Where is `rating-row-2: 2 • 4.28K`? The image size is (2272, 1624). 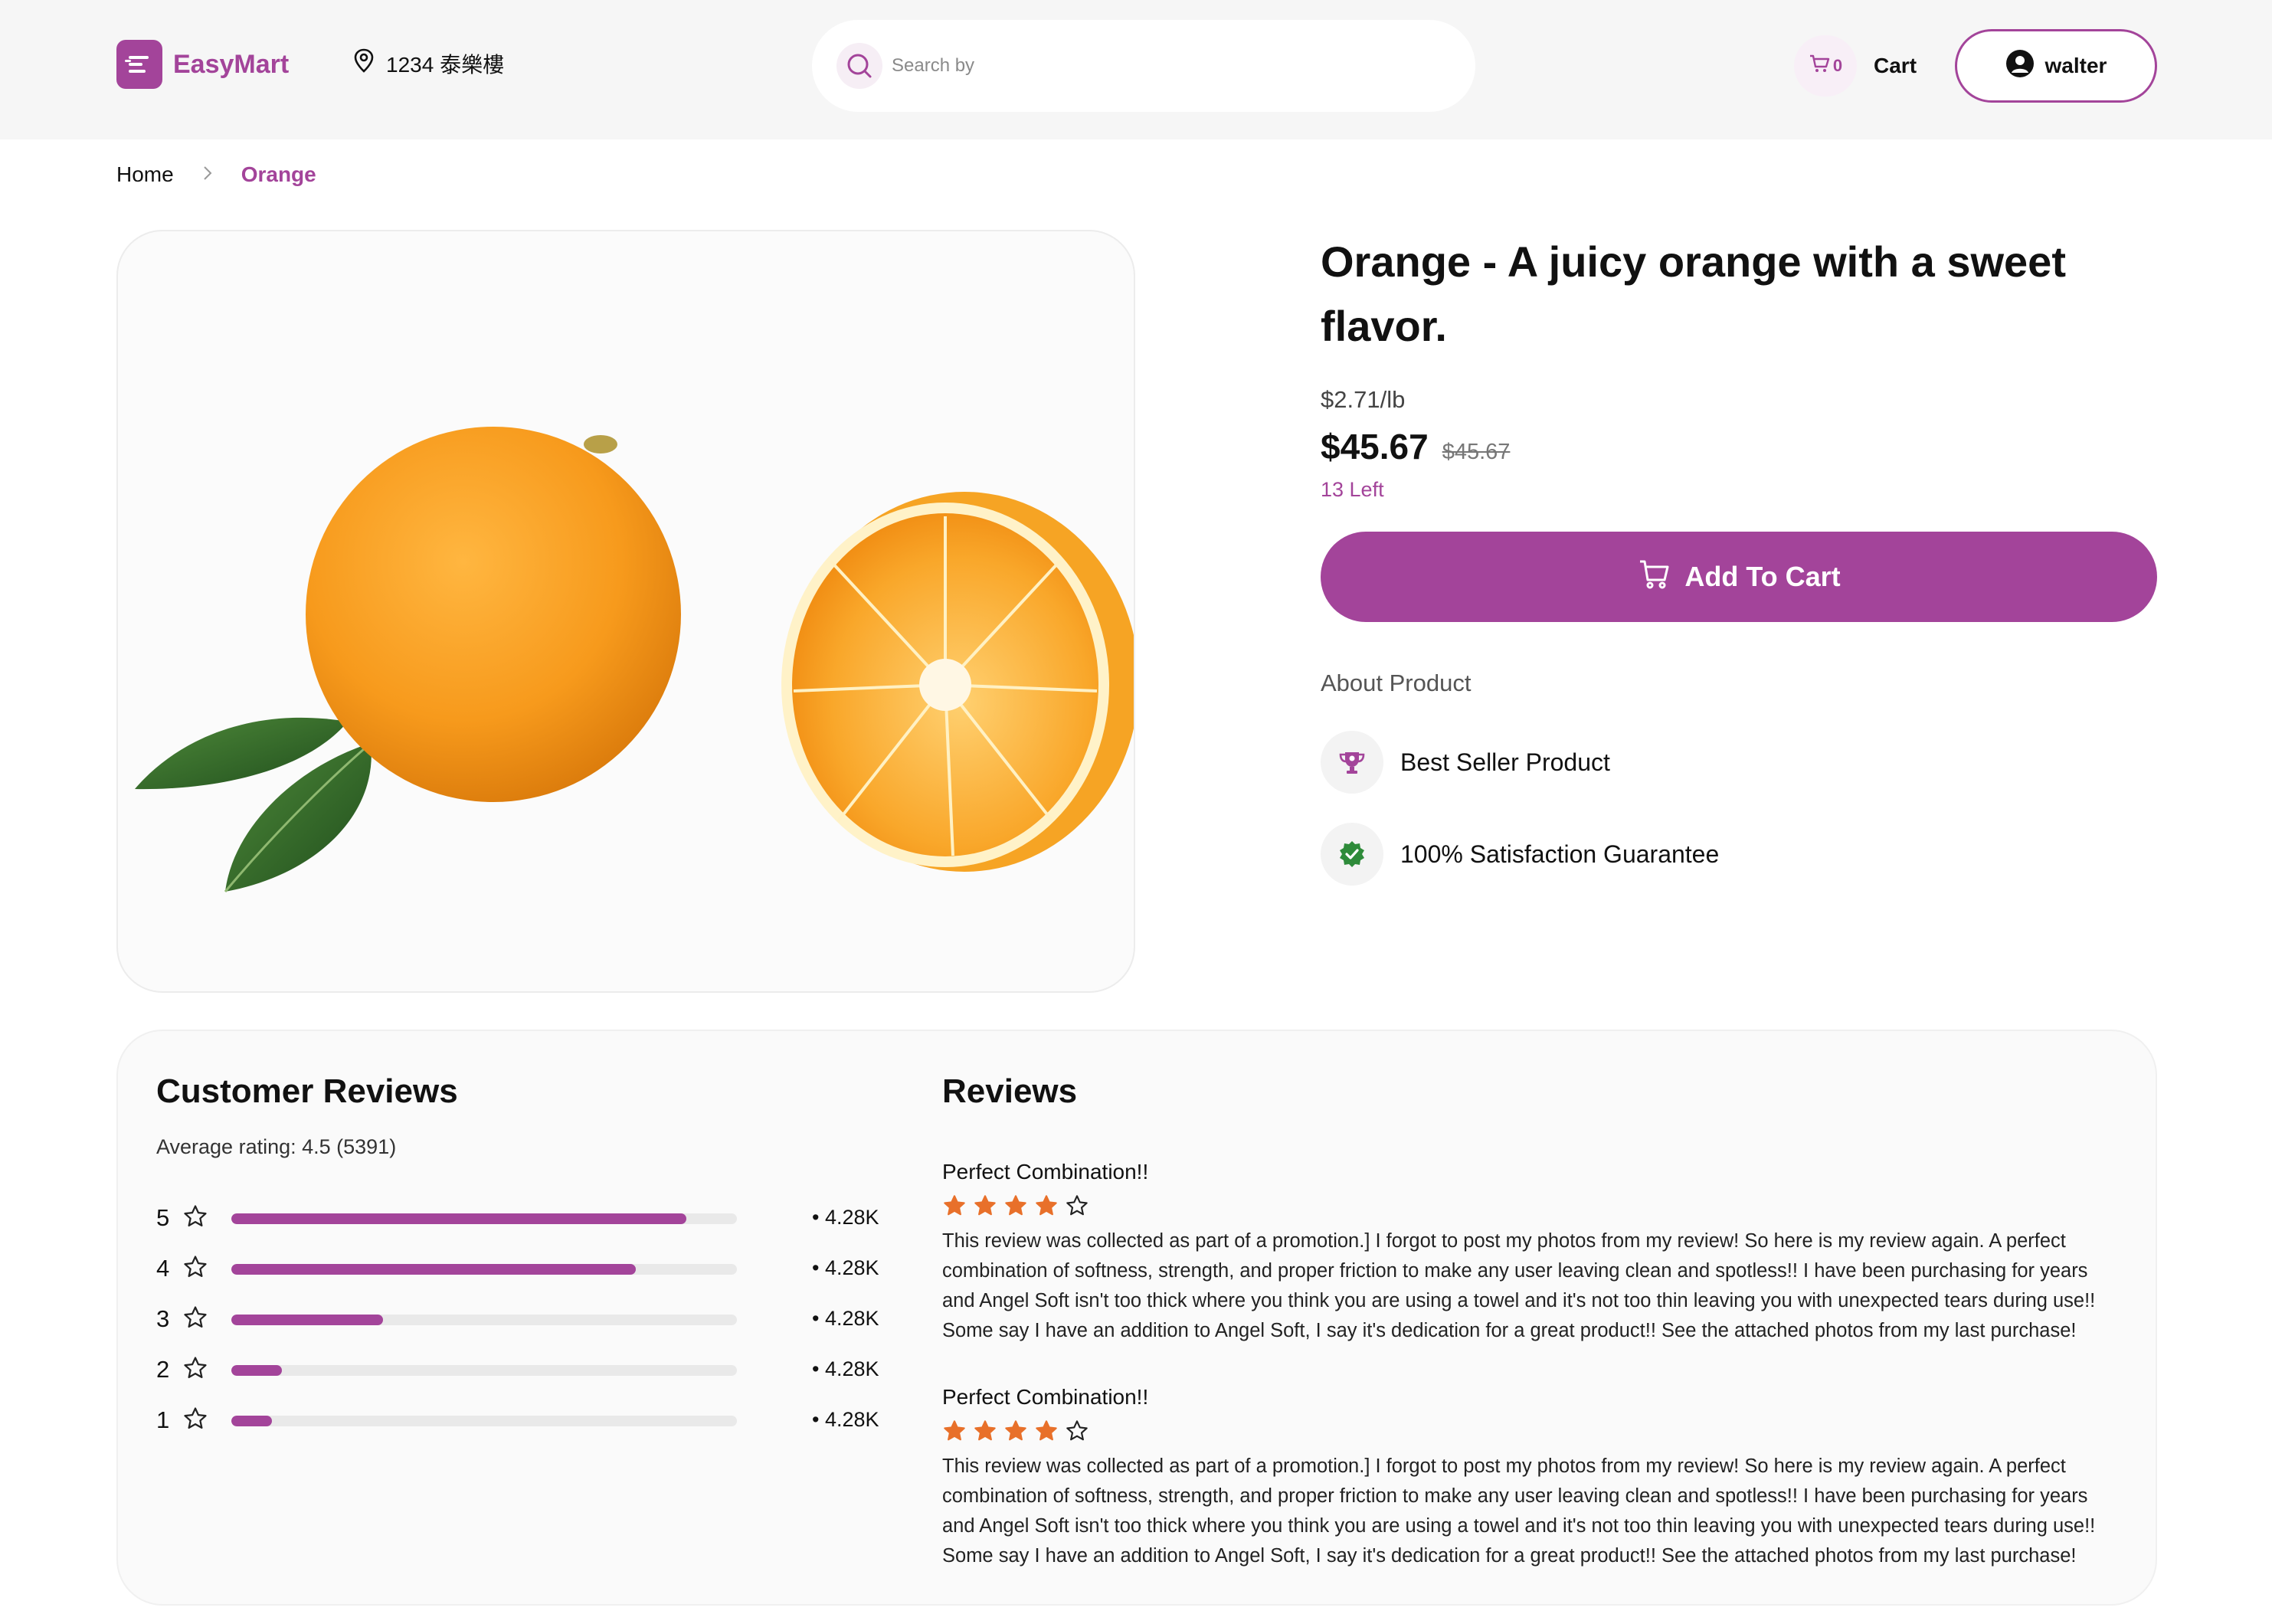
rating-row-2: 2 • 4.28K is located at coordinates (517, 1370).